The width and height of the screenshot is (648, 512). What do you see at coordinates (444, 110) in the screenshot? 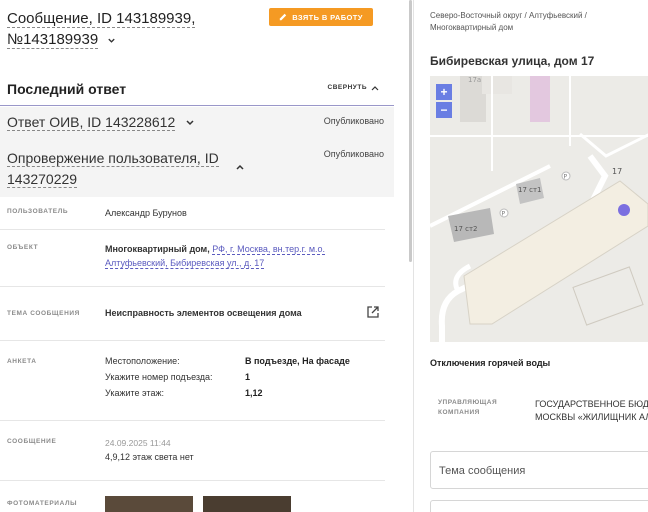
I see `zoom-out-button: −` at bounding box center [444, 110].